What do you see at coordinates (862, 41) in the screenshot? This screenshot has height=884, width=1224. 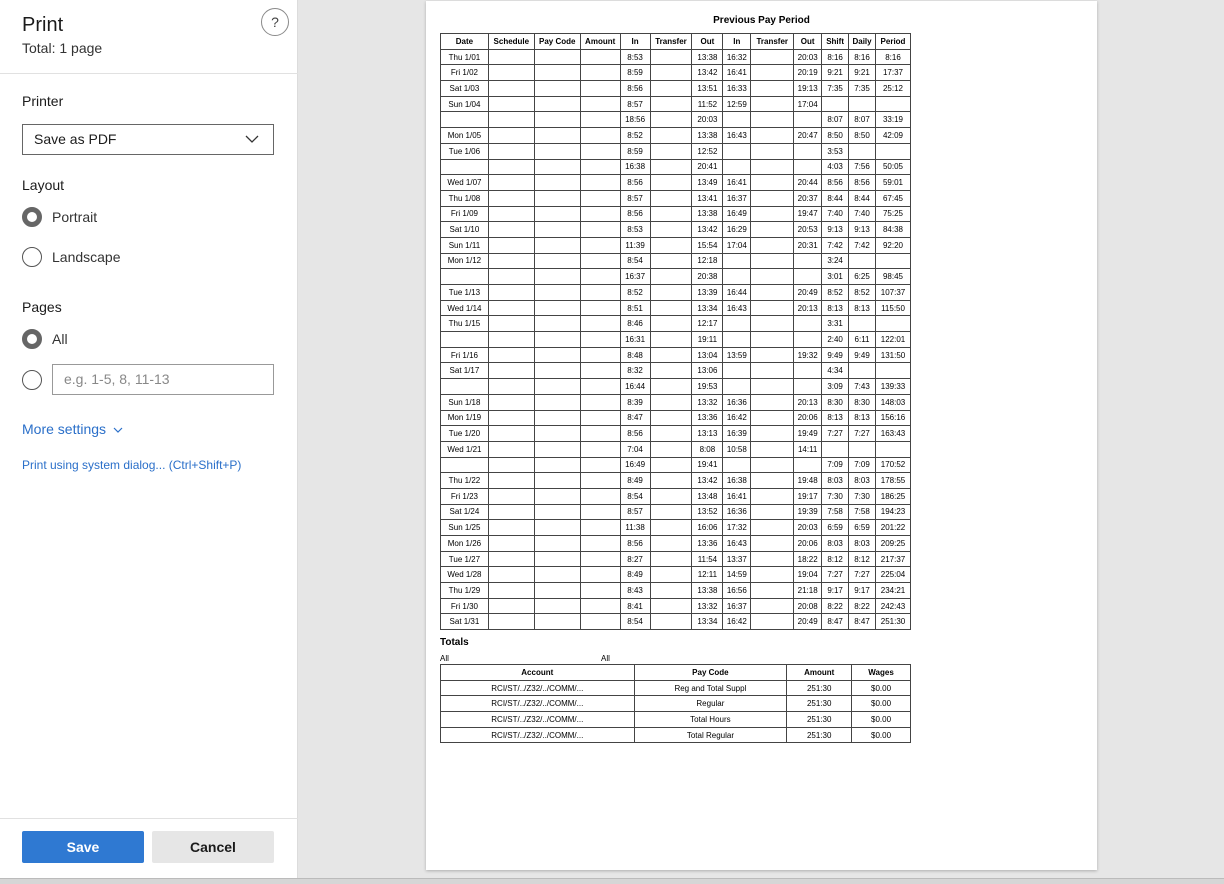 I see `column-header: Daily` at bounding box center [862, 41].